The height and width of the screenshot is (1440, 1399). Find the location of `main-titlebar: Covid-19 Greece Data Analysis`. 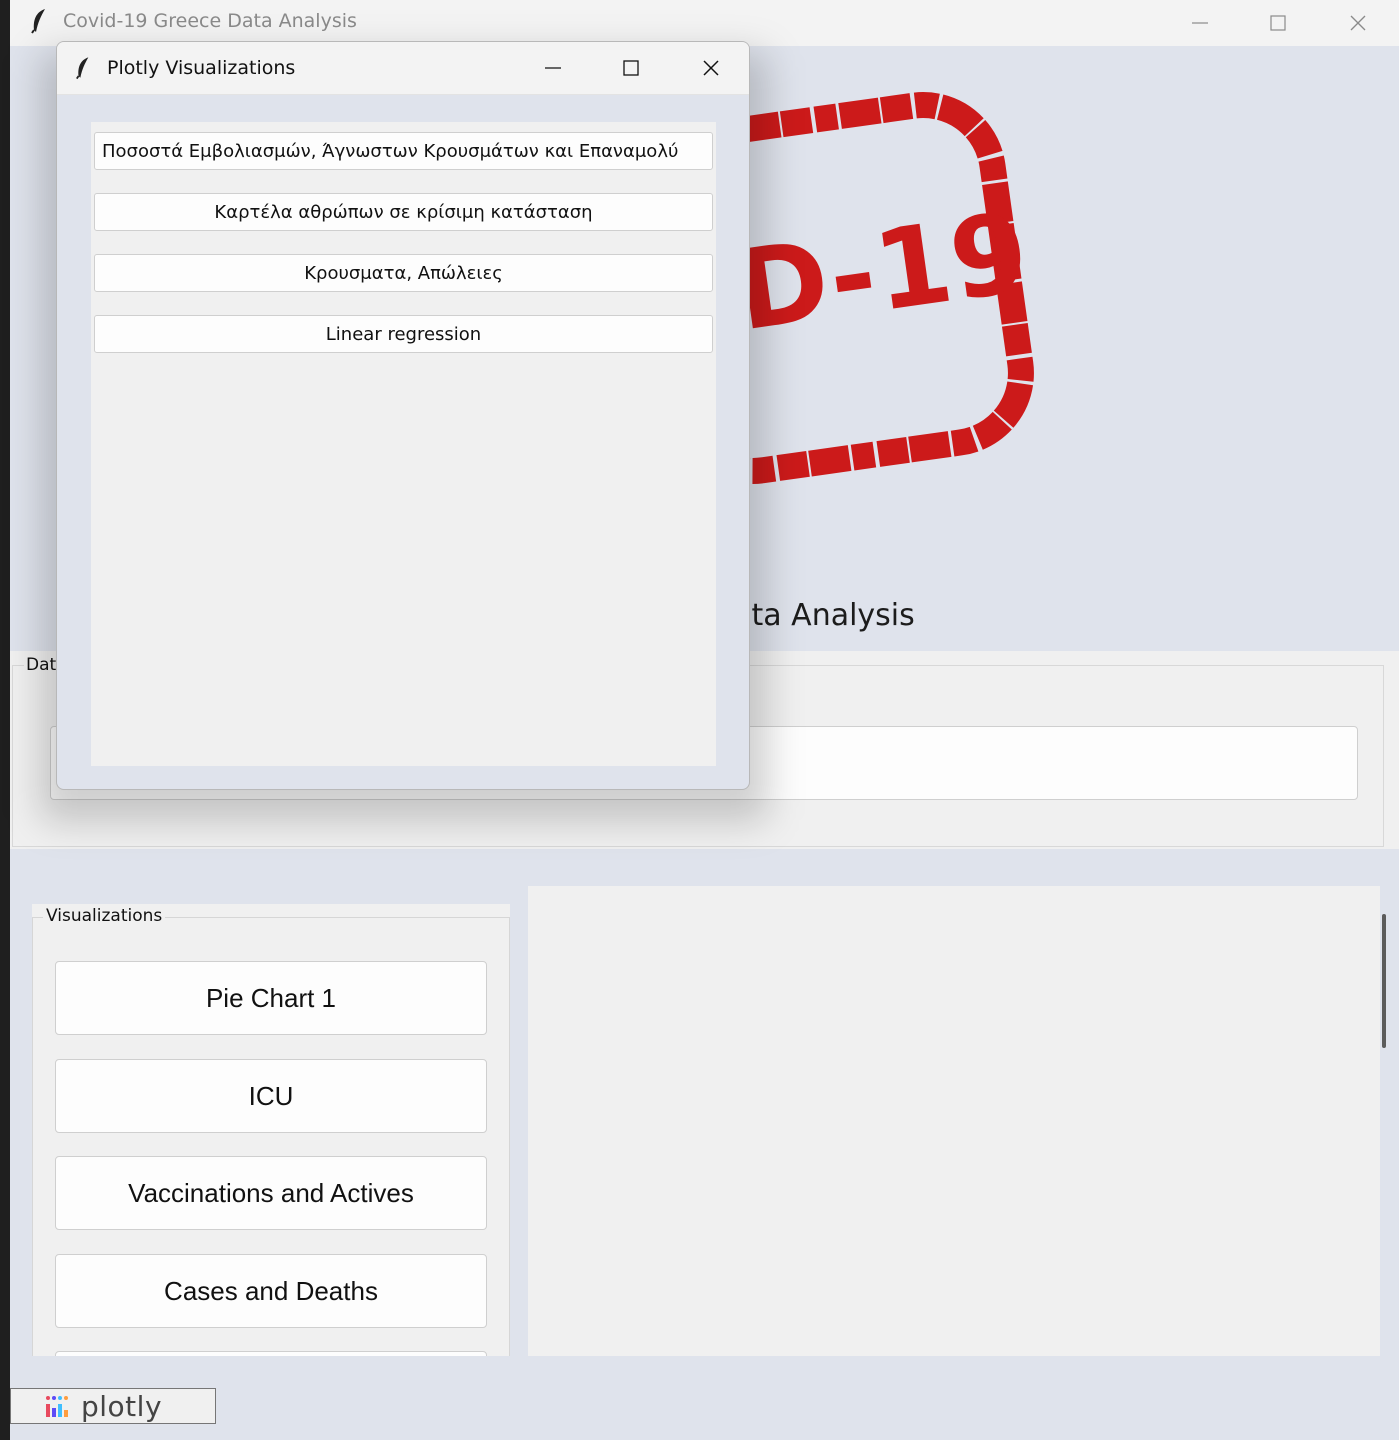

main-titlebar: Covid-19 Greece Data Analysis is located at coordinates (704, 23).